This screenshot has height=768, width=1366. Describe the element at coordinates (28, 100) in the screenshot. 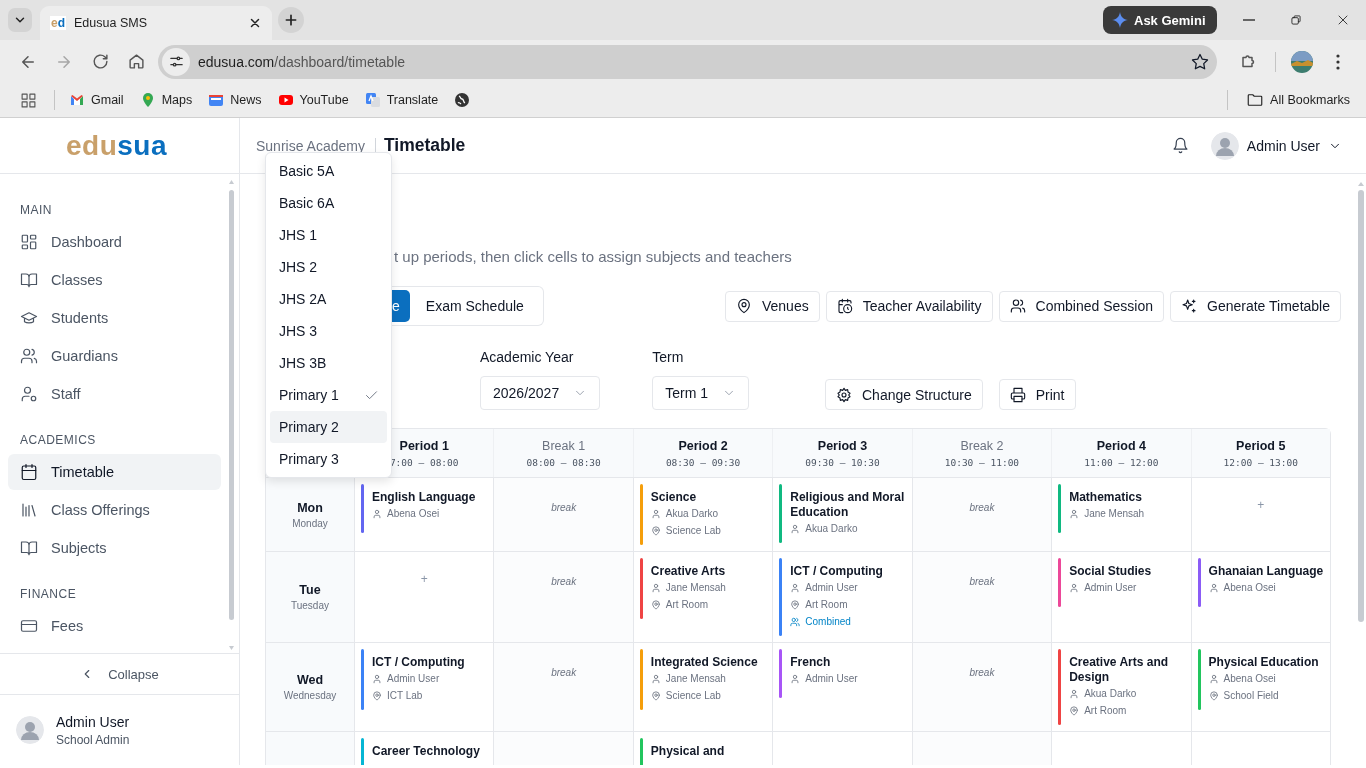

I see `apps-grid-icon` at that location.